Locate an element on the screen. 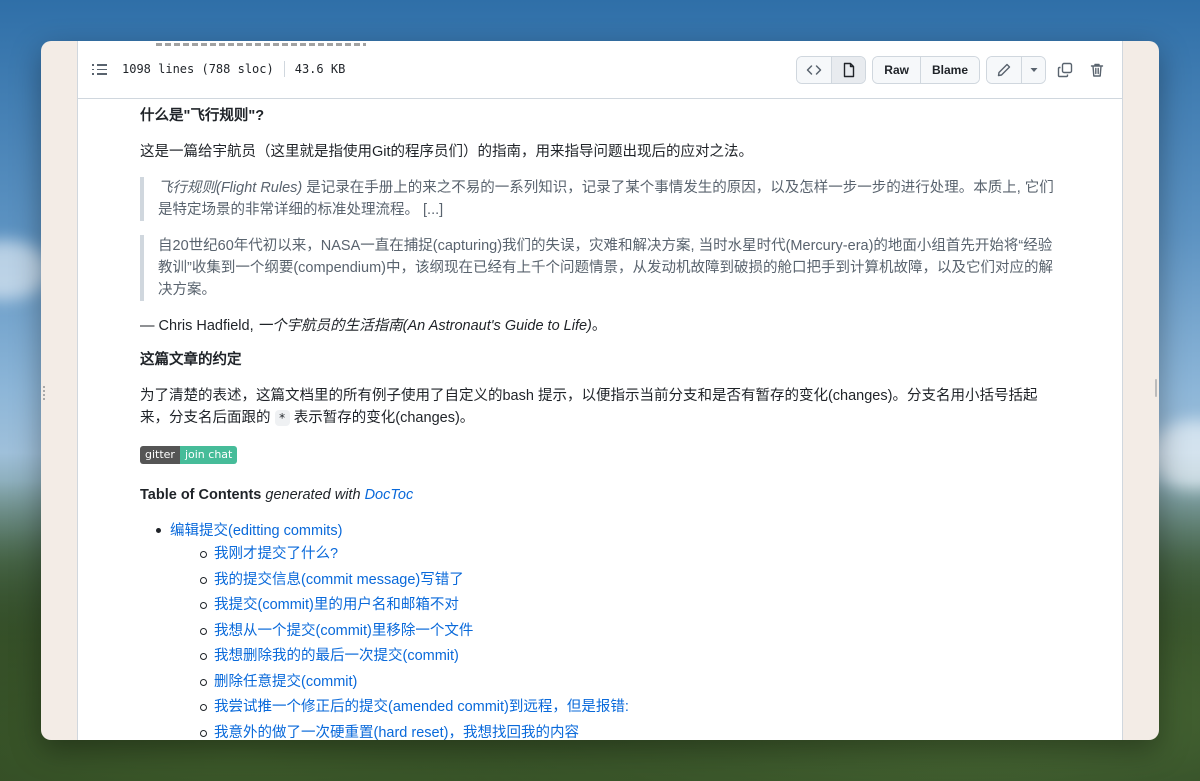  file-size: 43.6 KB is located at coordinates (320, 69).